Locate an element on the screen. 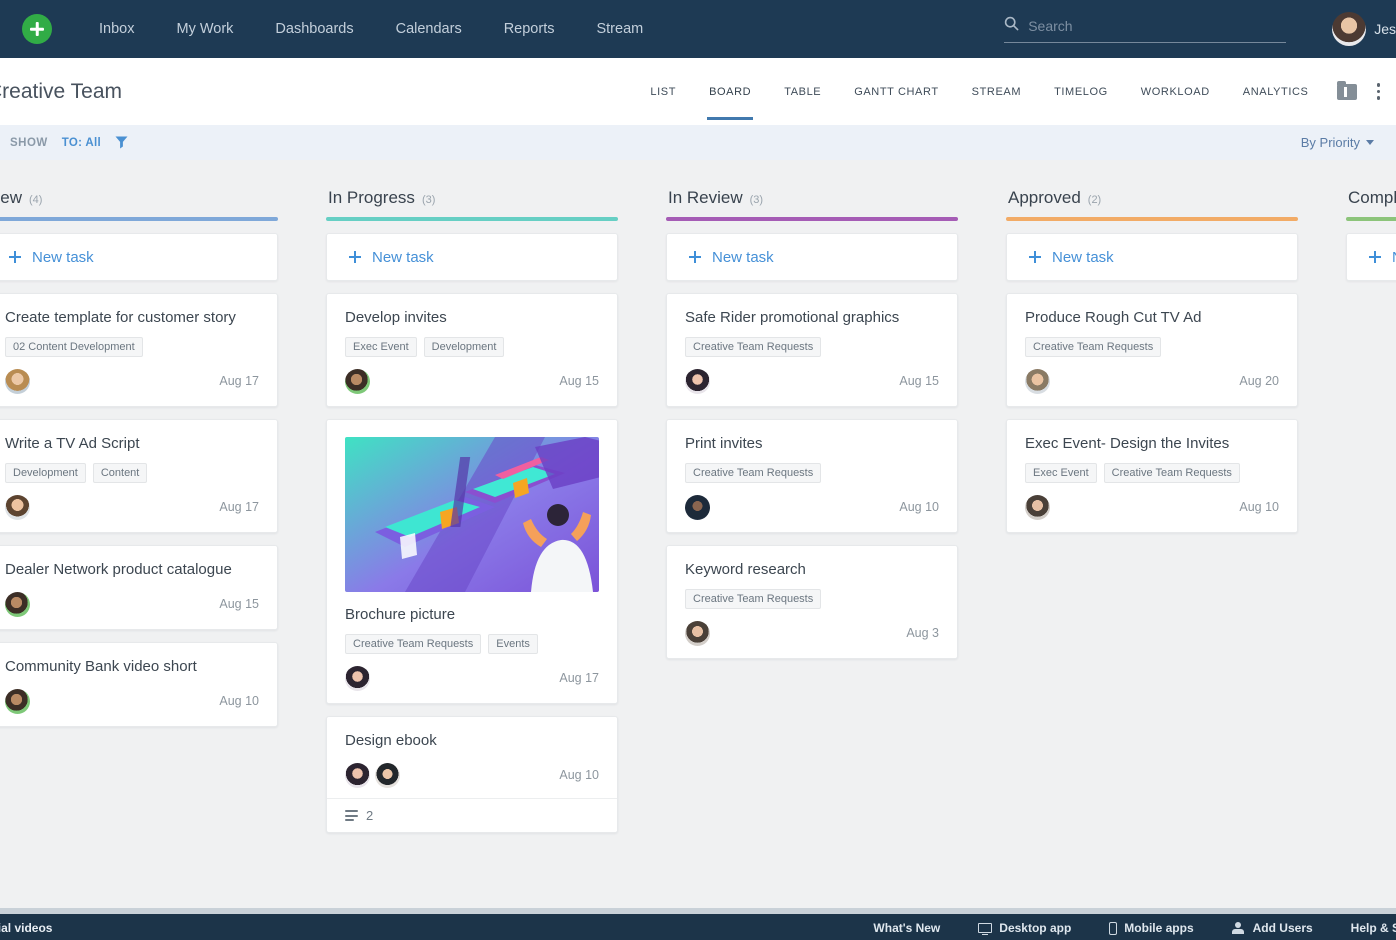 This screenshot has height=940, width=1396. column-header: In Progress (3) is located at coordinates (472, 198).